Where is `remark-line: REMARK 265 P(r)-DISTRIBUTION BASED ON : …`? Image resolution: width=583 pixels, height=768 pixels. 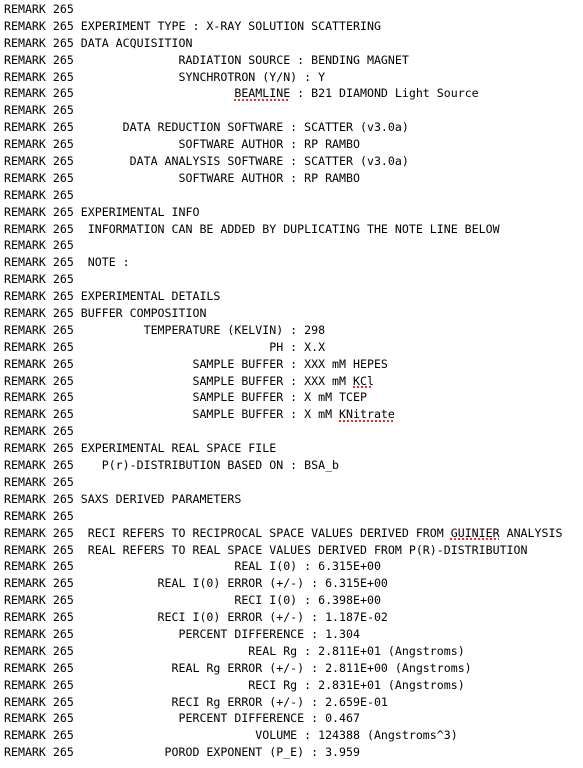 remark-line: REMARK 265 P(r)-DISTRIBUTION BASED ON : … is located at coordinates (172, 465).